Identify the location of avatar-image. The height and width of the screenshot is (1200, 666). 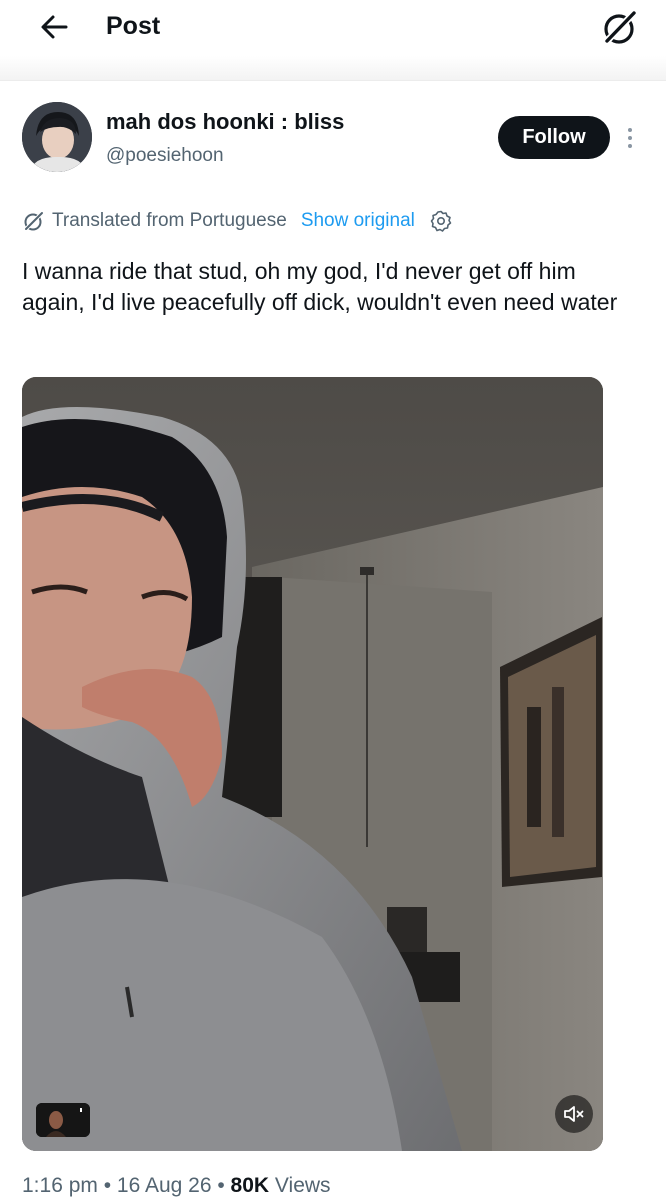
(57, 137).